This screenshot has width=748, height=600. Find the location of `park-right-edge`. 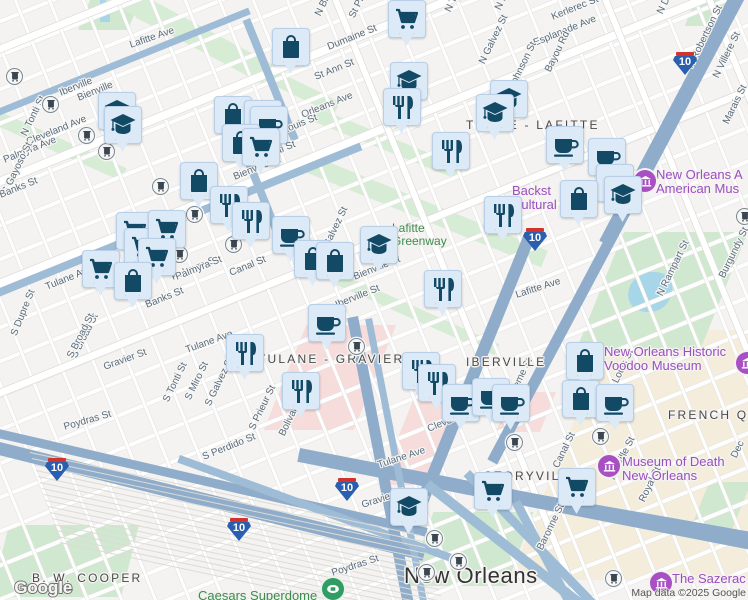

park-right-edge is located at coordinates (719, 505).